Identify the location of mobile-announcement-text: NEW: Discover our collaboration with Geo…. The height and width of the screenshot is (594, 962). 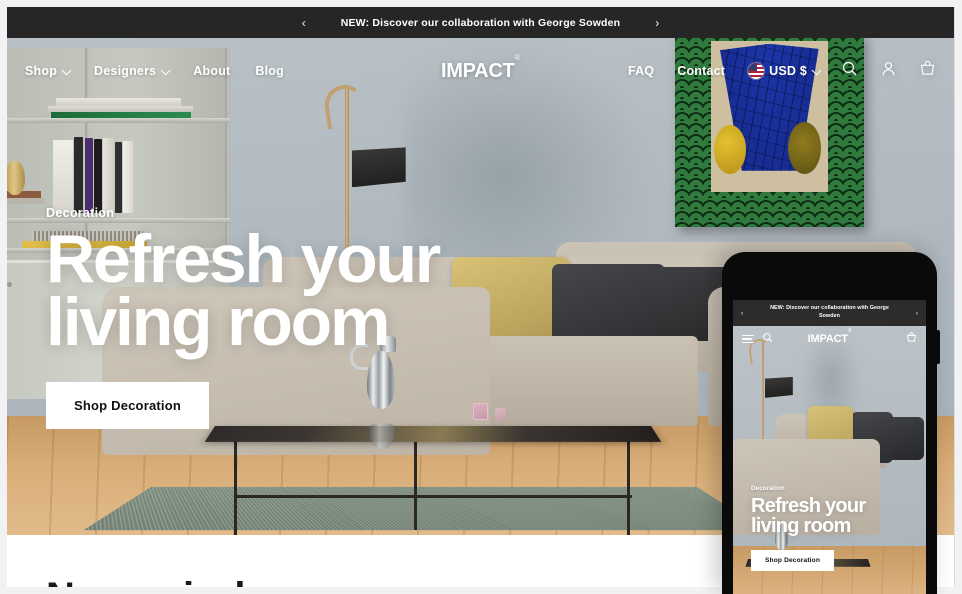
(829, 312).